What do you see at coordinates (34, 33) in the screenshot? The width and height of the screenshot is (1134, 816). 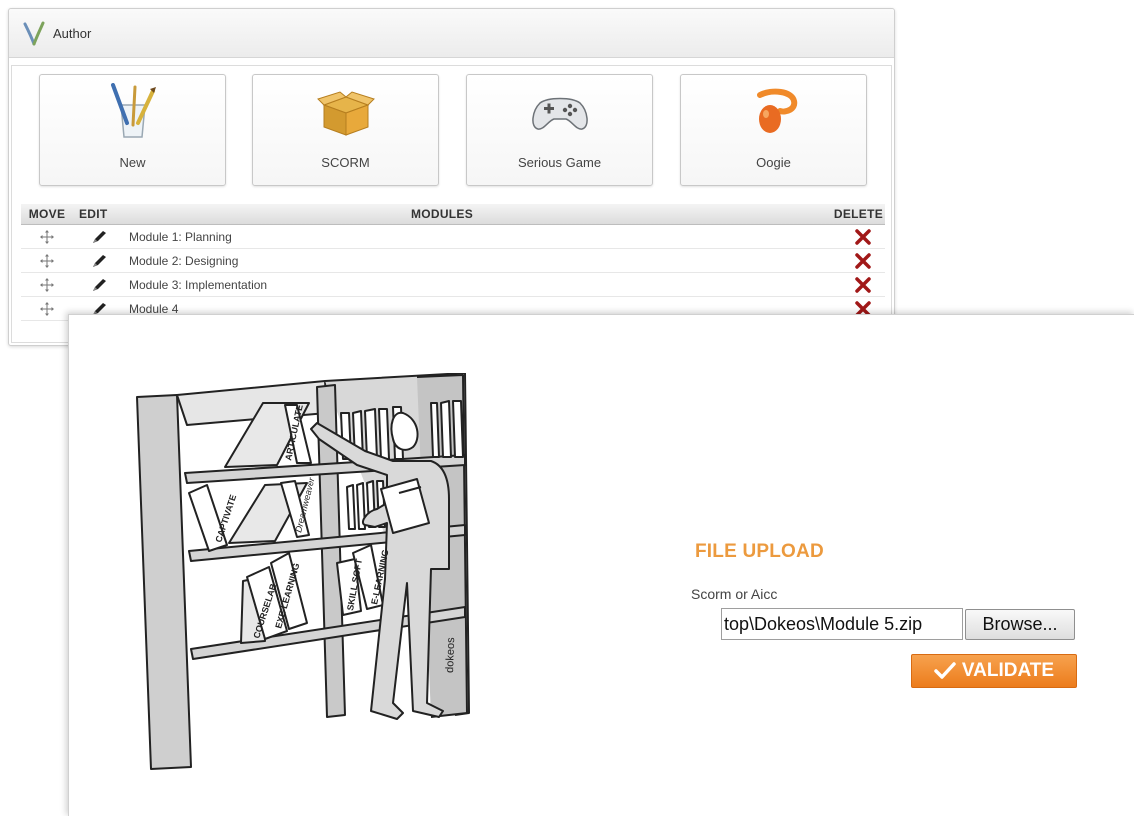 I see `author-logo-icon` at bounding box center [34, 33].